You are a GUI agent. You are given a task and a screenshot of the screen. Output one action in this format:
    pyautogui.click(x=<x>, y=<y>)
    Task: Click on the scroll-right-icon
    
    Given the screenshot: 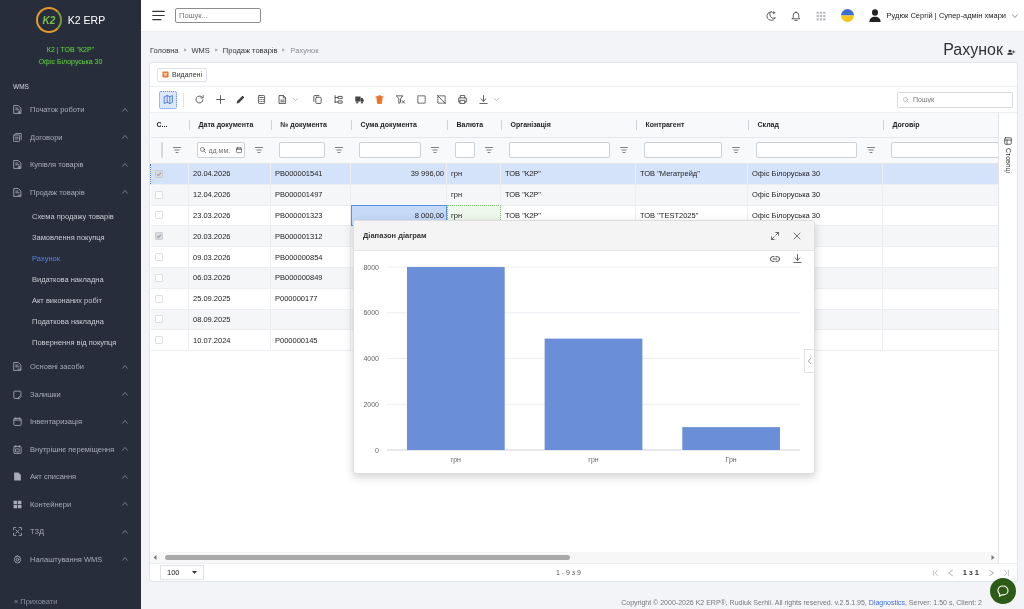 What is the action you would take?
    pyautogui.click(x=993, y=557)
    